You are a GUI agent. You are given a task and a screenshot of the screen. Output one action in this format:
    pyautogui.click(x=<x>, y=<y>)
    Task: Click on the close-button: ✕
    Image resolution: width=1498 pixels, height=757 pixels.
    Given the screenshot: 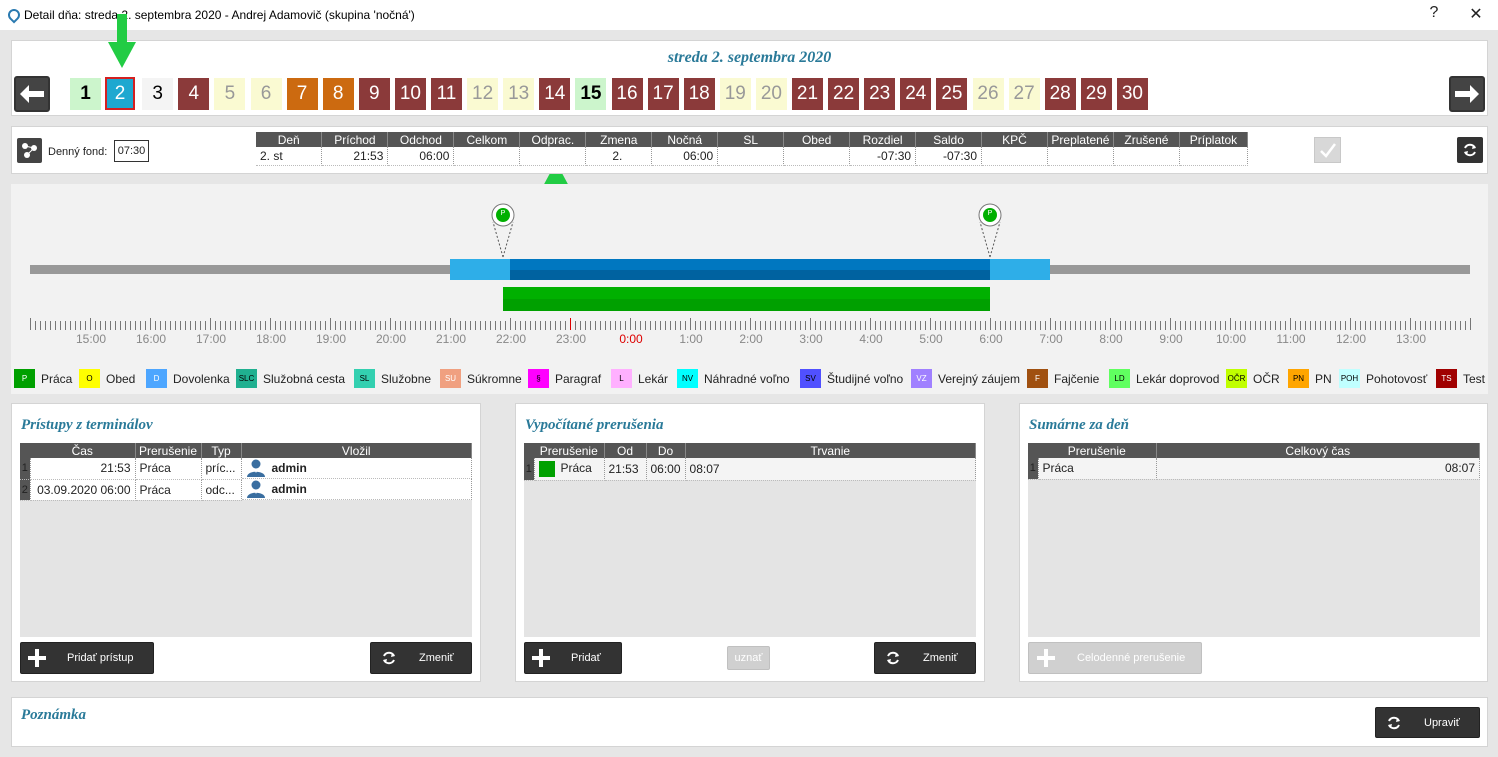 What is the action you would take?
    pyautogui.click(x=1476, y=14)
    